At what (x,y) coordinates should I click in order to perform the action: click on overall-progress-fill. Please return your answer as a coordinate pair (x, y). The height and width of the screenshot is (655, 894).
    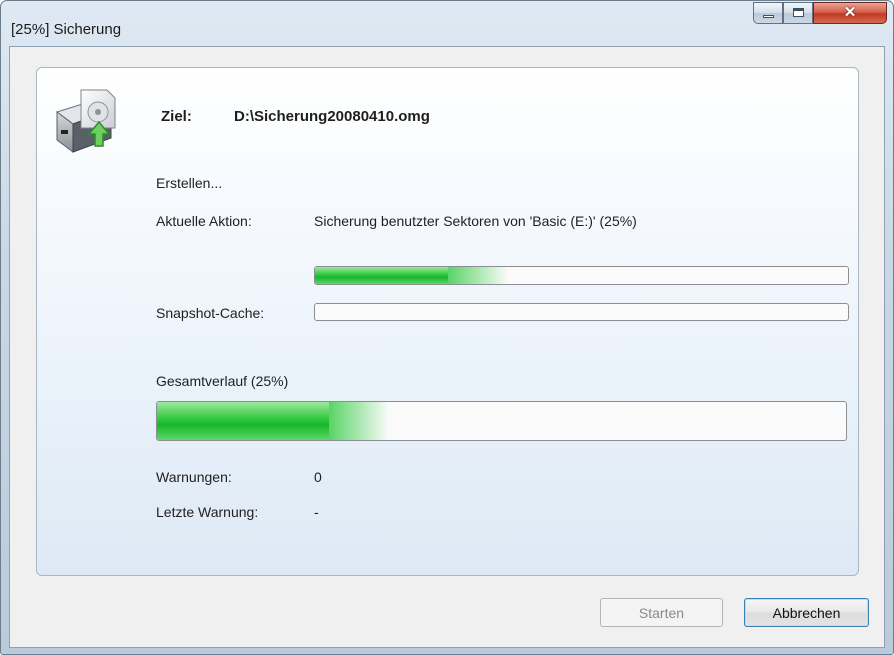
    Looking at the image, I should click on (273, 421).